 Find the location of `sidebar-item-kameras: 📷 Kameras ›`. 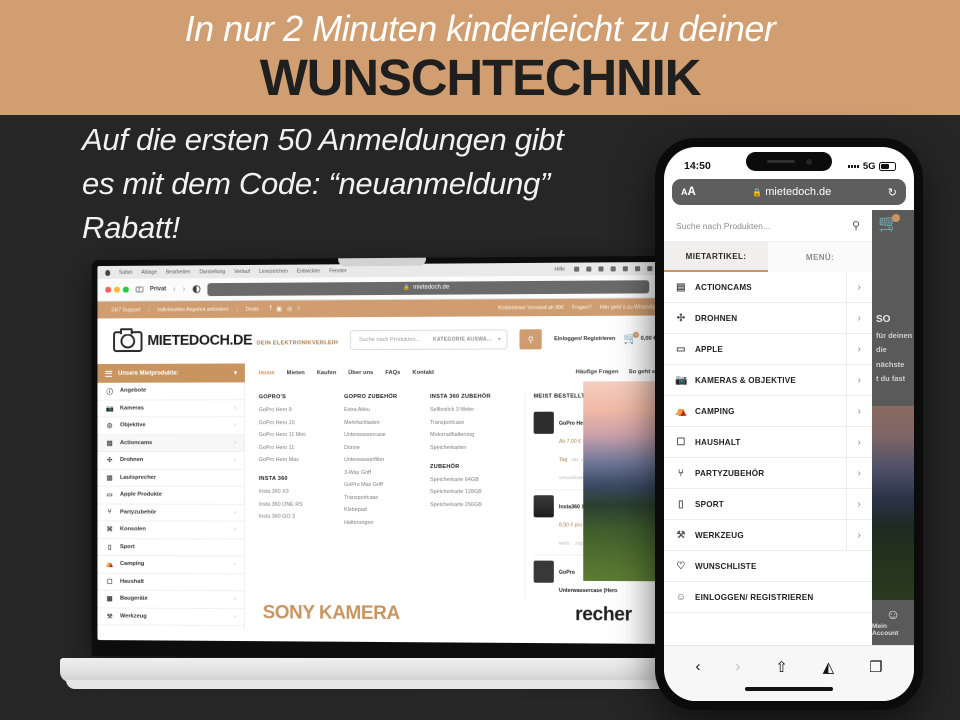

sidebar-item-kameras: 📷 Kameras › is located at coordinates (170, 408).